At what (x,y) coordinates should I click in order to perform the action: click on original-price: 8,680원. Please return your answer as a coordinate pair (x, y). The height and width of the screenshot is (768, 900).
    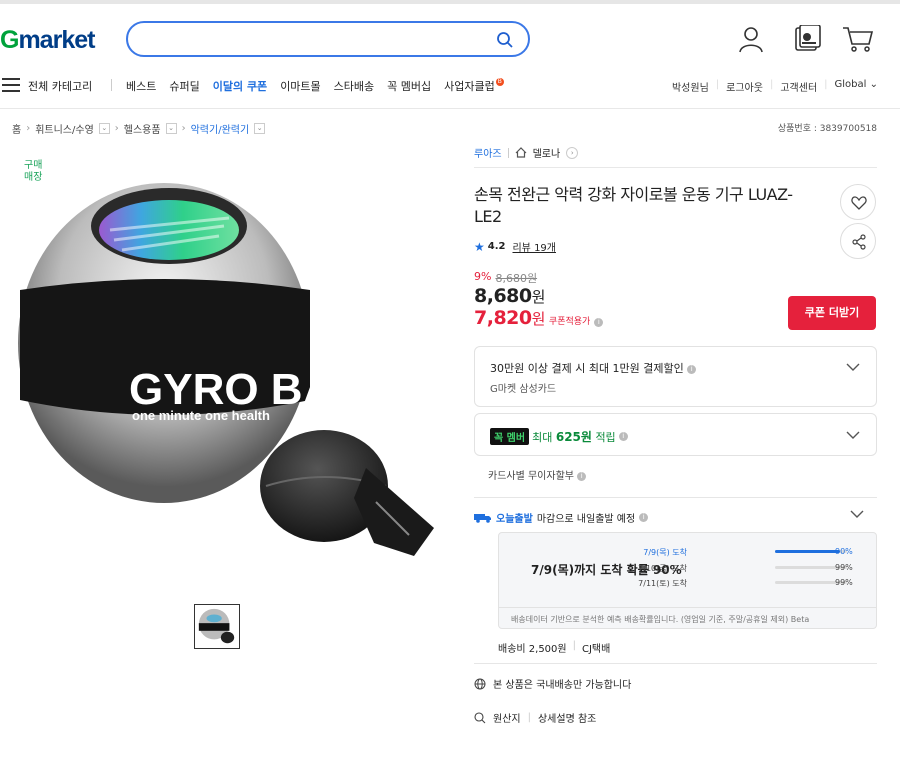
    Looking at the image, I should click on (516, 278).